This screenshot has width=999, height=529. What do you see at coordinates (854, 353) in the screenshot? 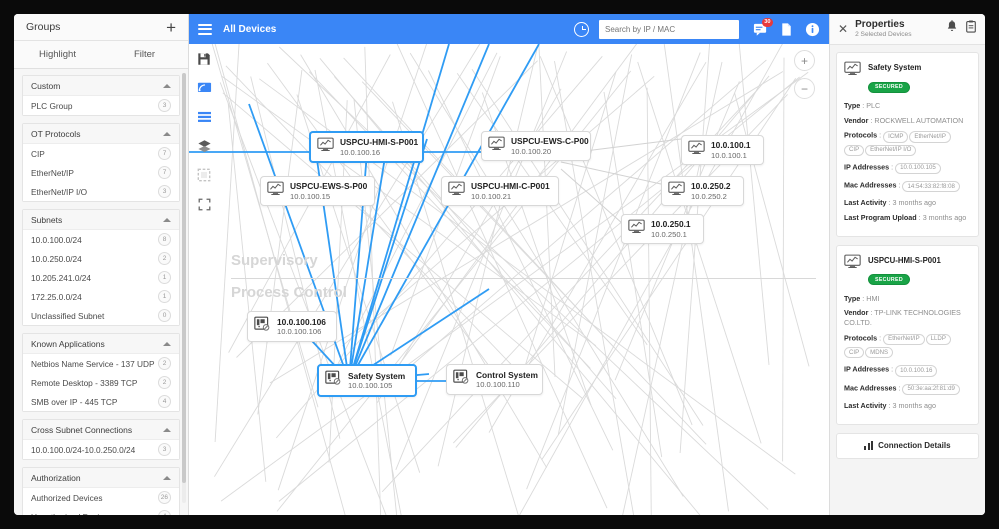
I see `protocol-tag: CIP` at bounding box center [854, 353].